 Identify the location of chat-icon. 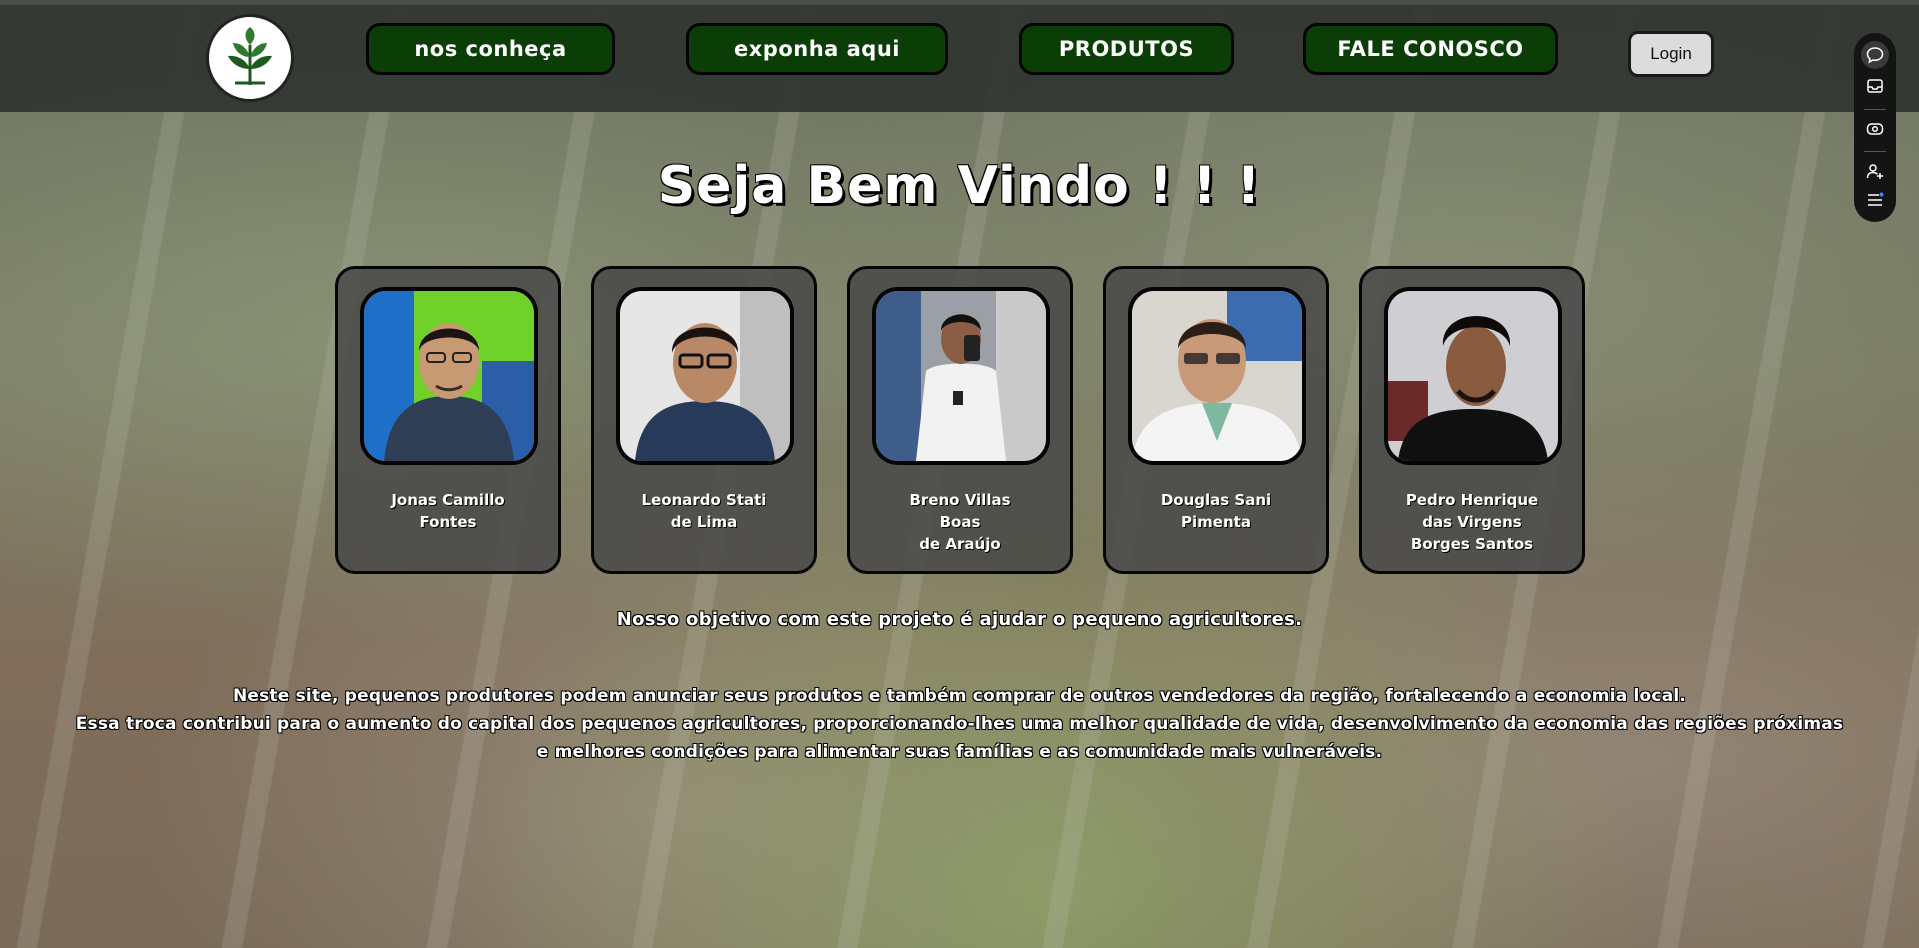
(1875, 55).